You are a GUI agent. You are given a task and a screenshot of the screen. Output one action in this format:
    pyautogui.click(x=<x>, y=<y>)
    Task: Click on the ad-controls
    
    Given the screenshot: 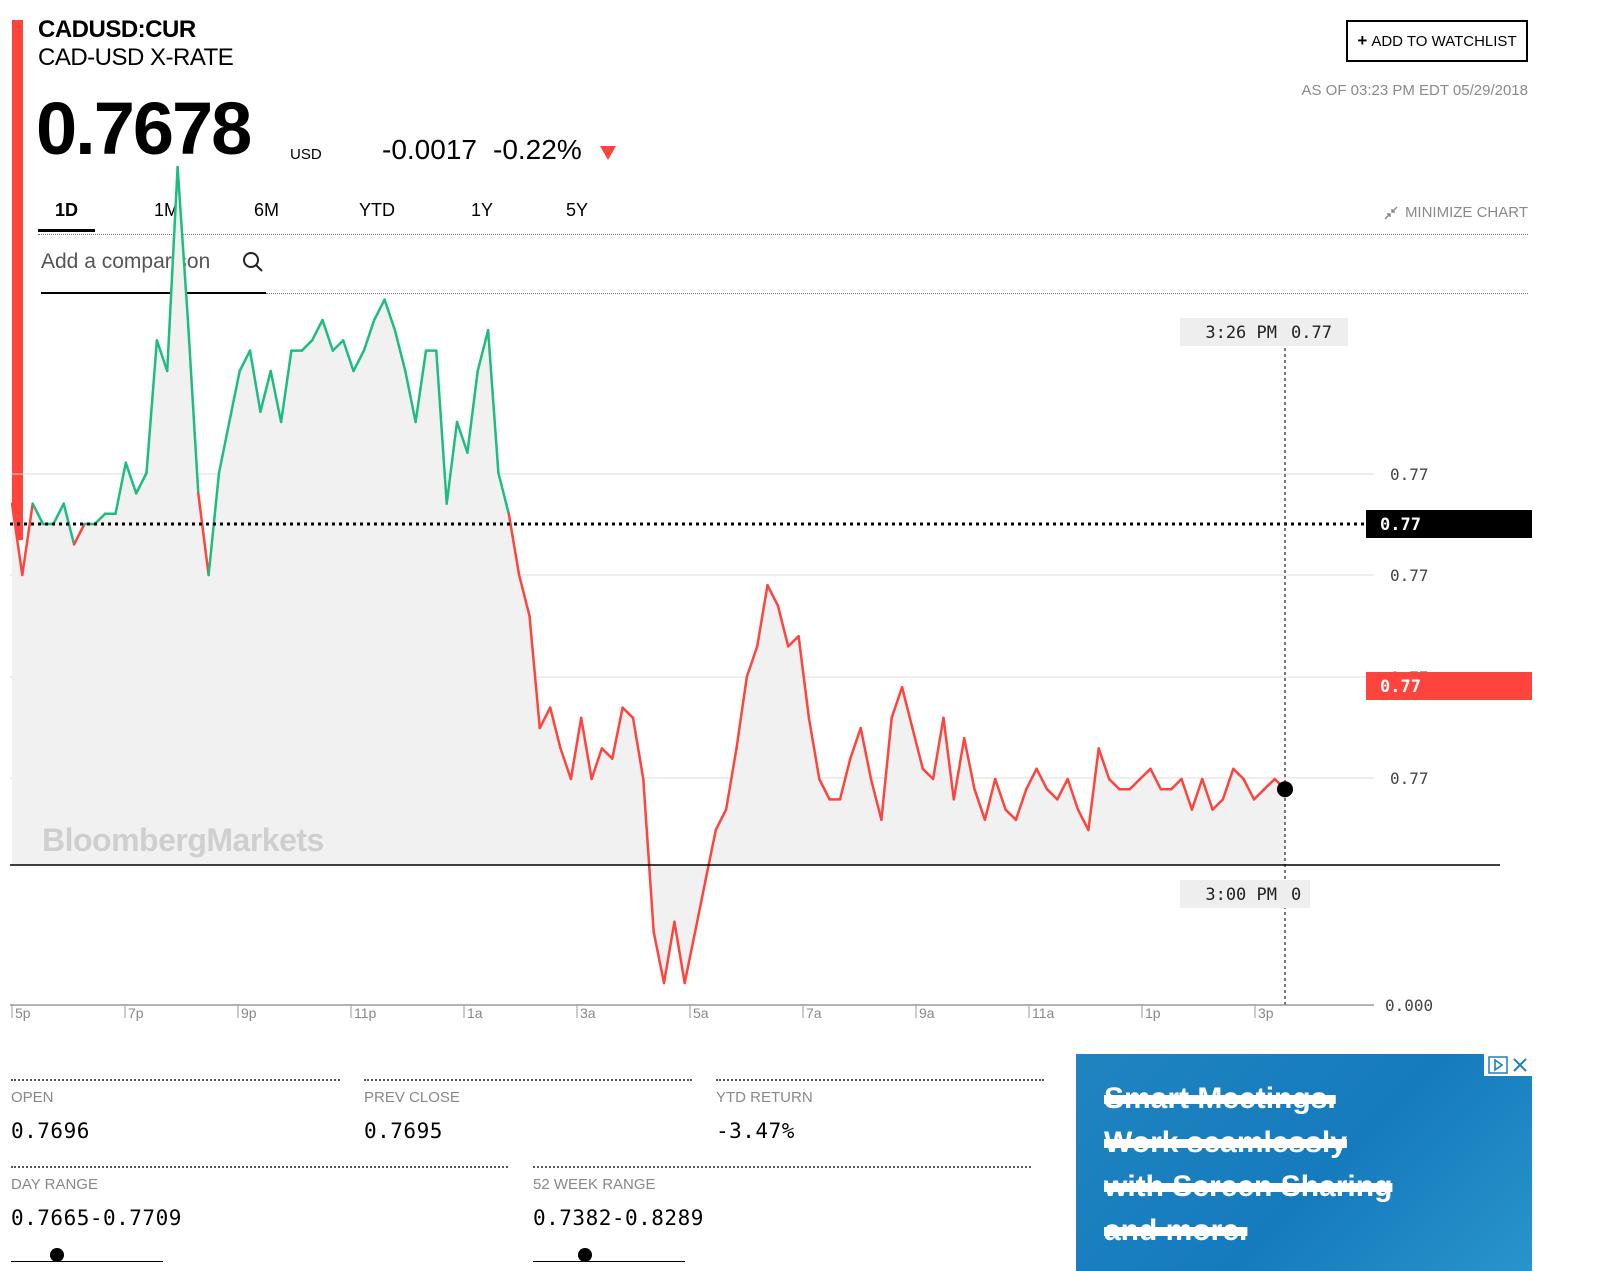 What is the action you would take?
    pyautogui.click(x=1508, y=1065)
    